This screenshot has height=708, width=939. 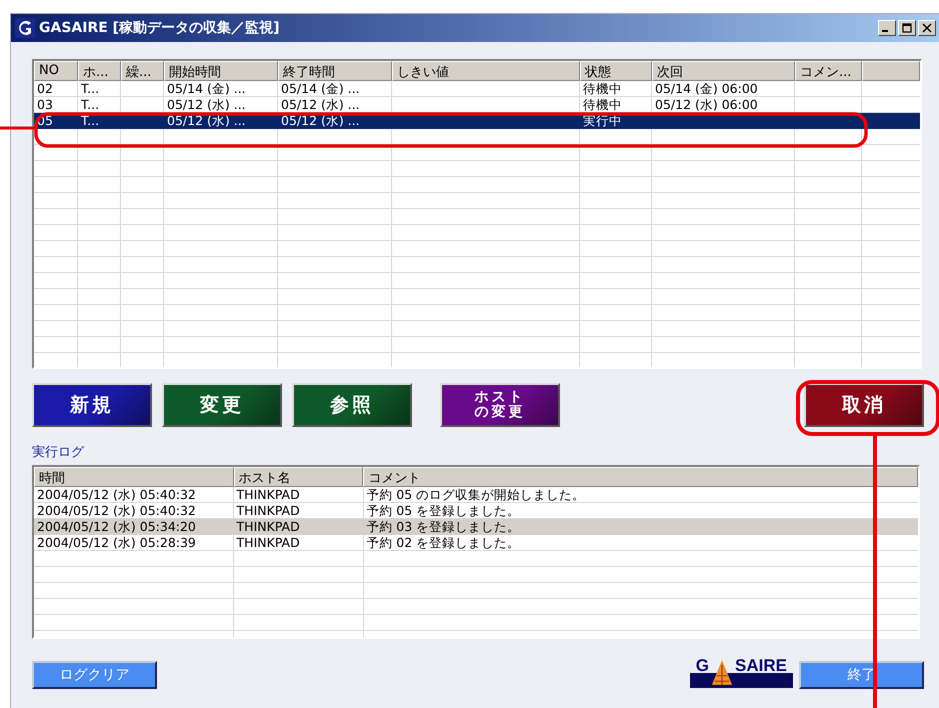 I want to click on action-button: 参照, so click(x=352, y=405).